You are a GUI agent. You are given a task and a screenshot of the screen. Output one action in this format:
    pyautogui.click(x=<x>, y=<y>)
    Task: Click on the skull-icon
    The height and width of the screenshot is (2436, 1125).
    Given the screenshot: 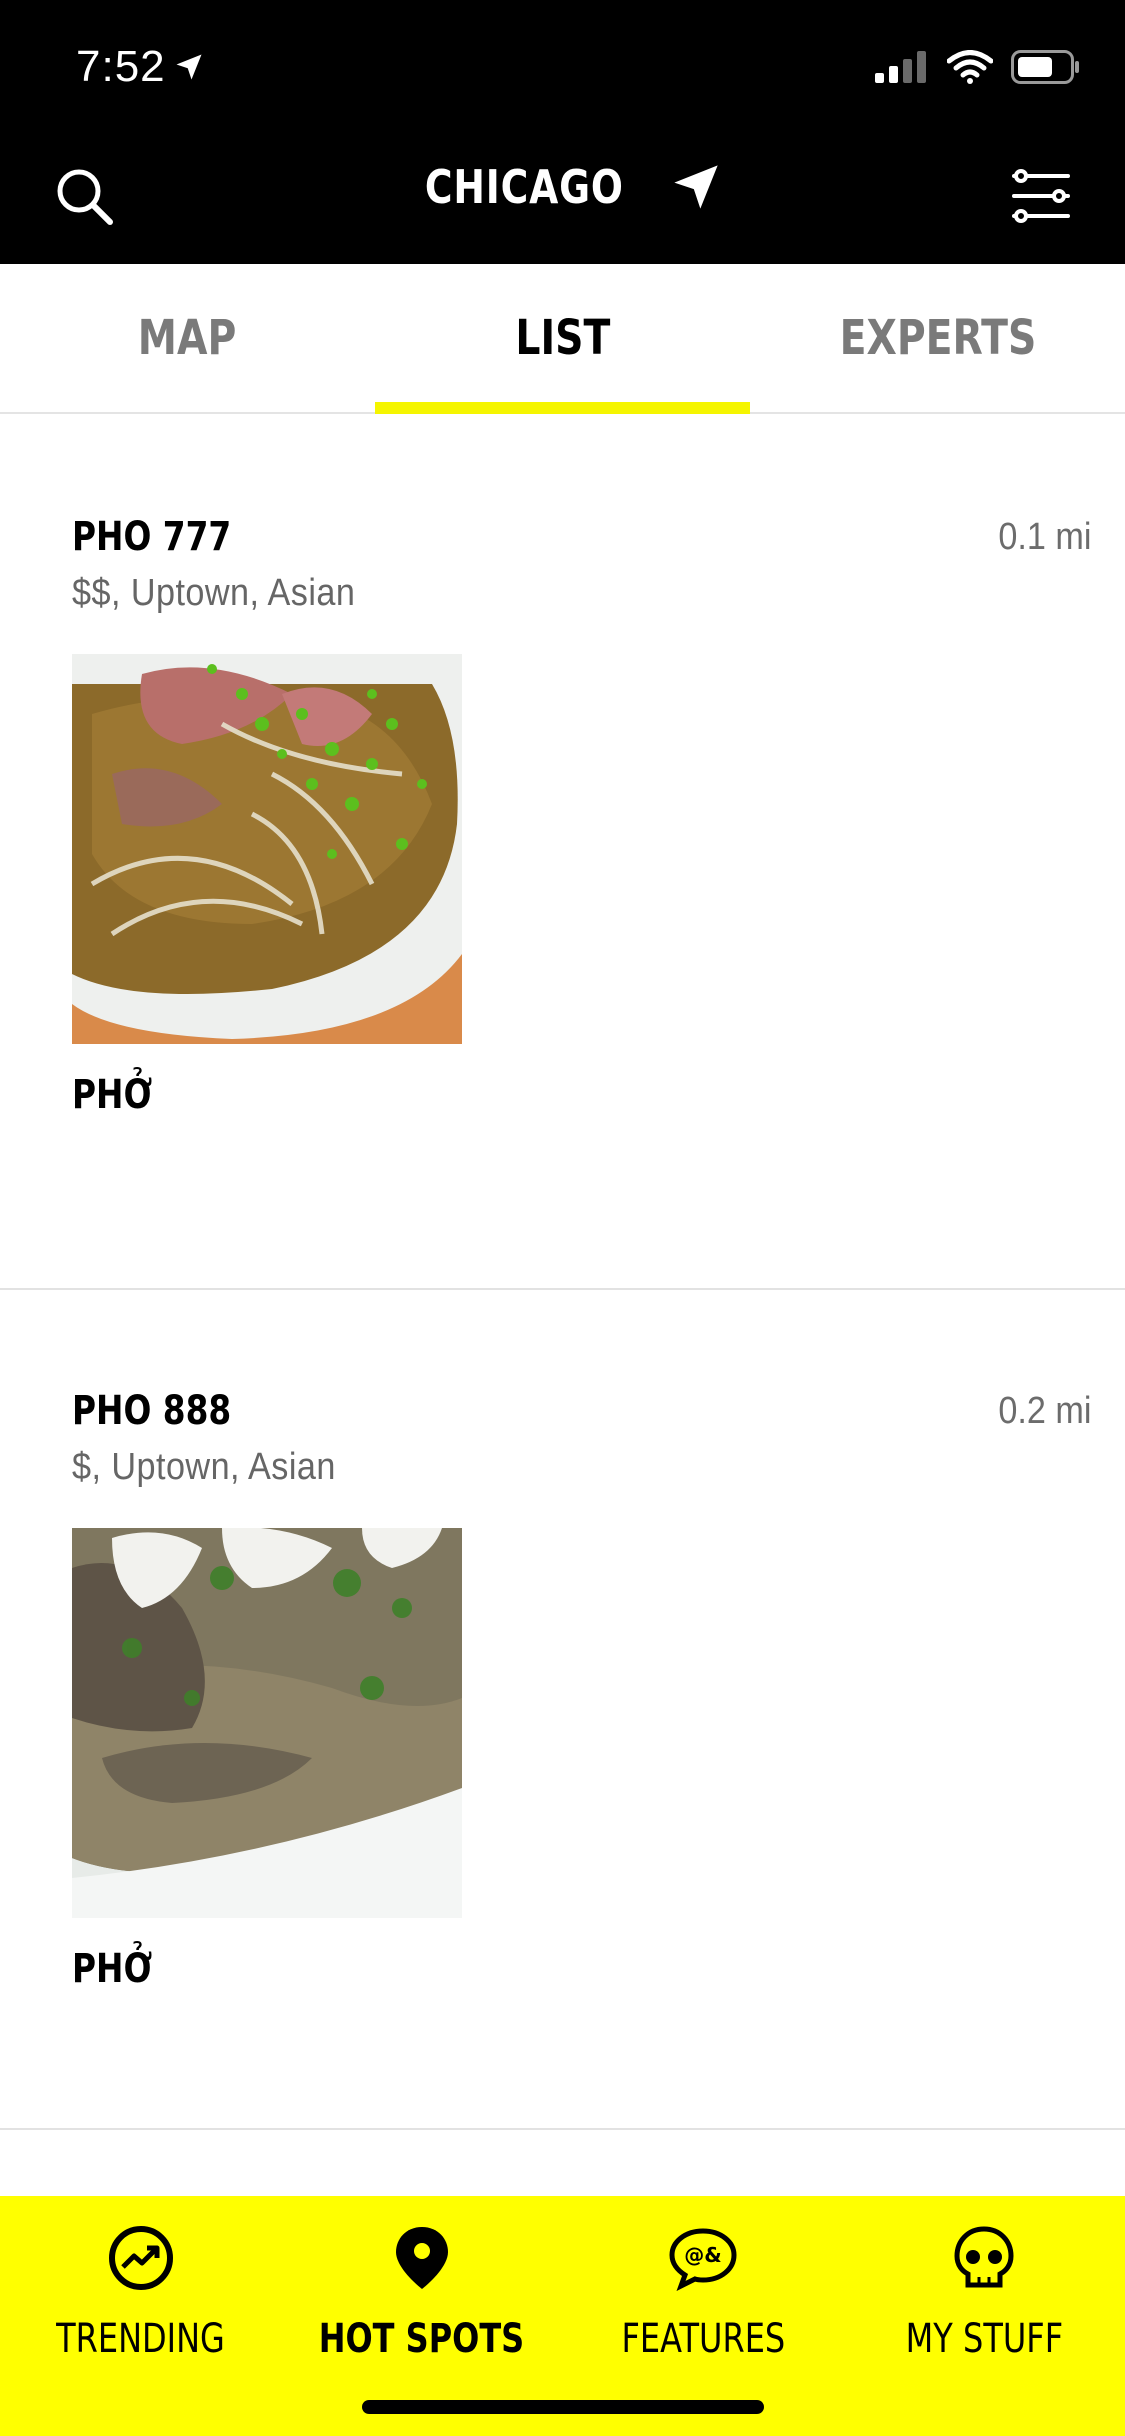 What is the action you would take?
    pyautogui.click(x=984, y=2258)
    